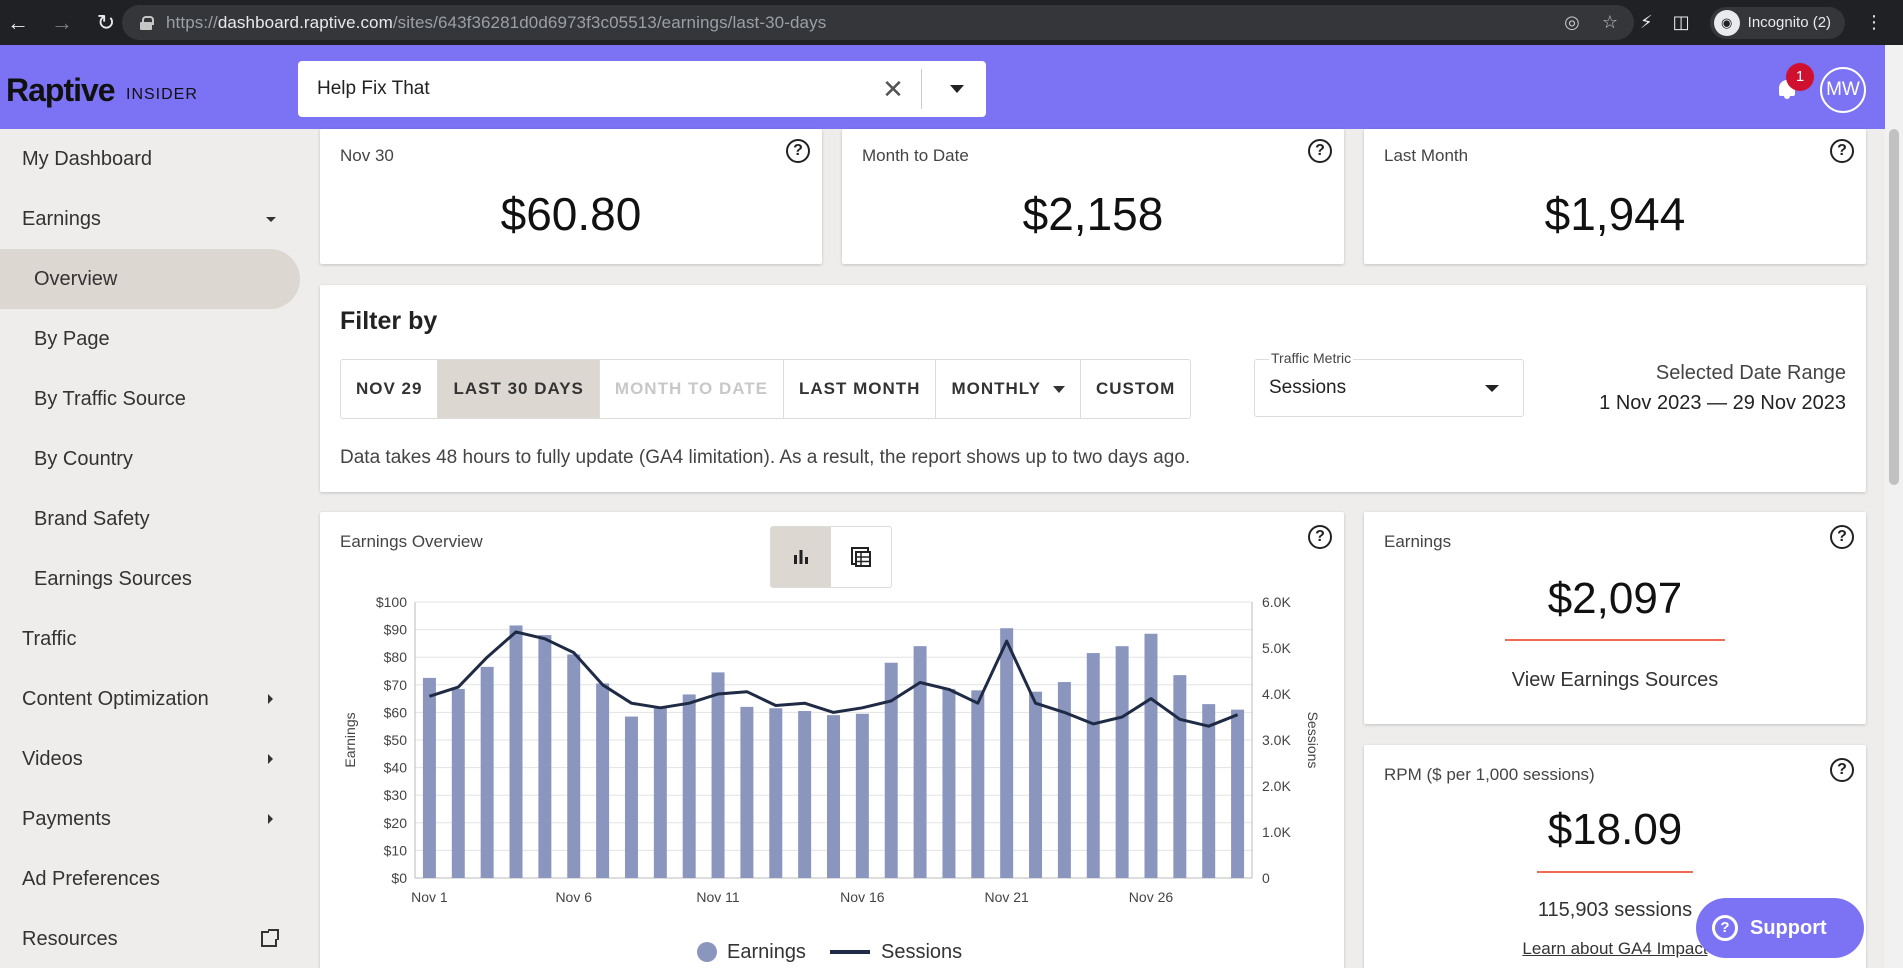 This screenshot has width=1903, height=968. I want to click on y2-tick-label: 5.0K, so click(1276, 648).